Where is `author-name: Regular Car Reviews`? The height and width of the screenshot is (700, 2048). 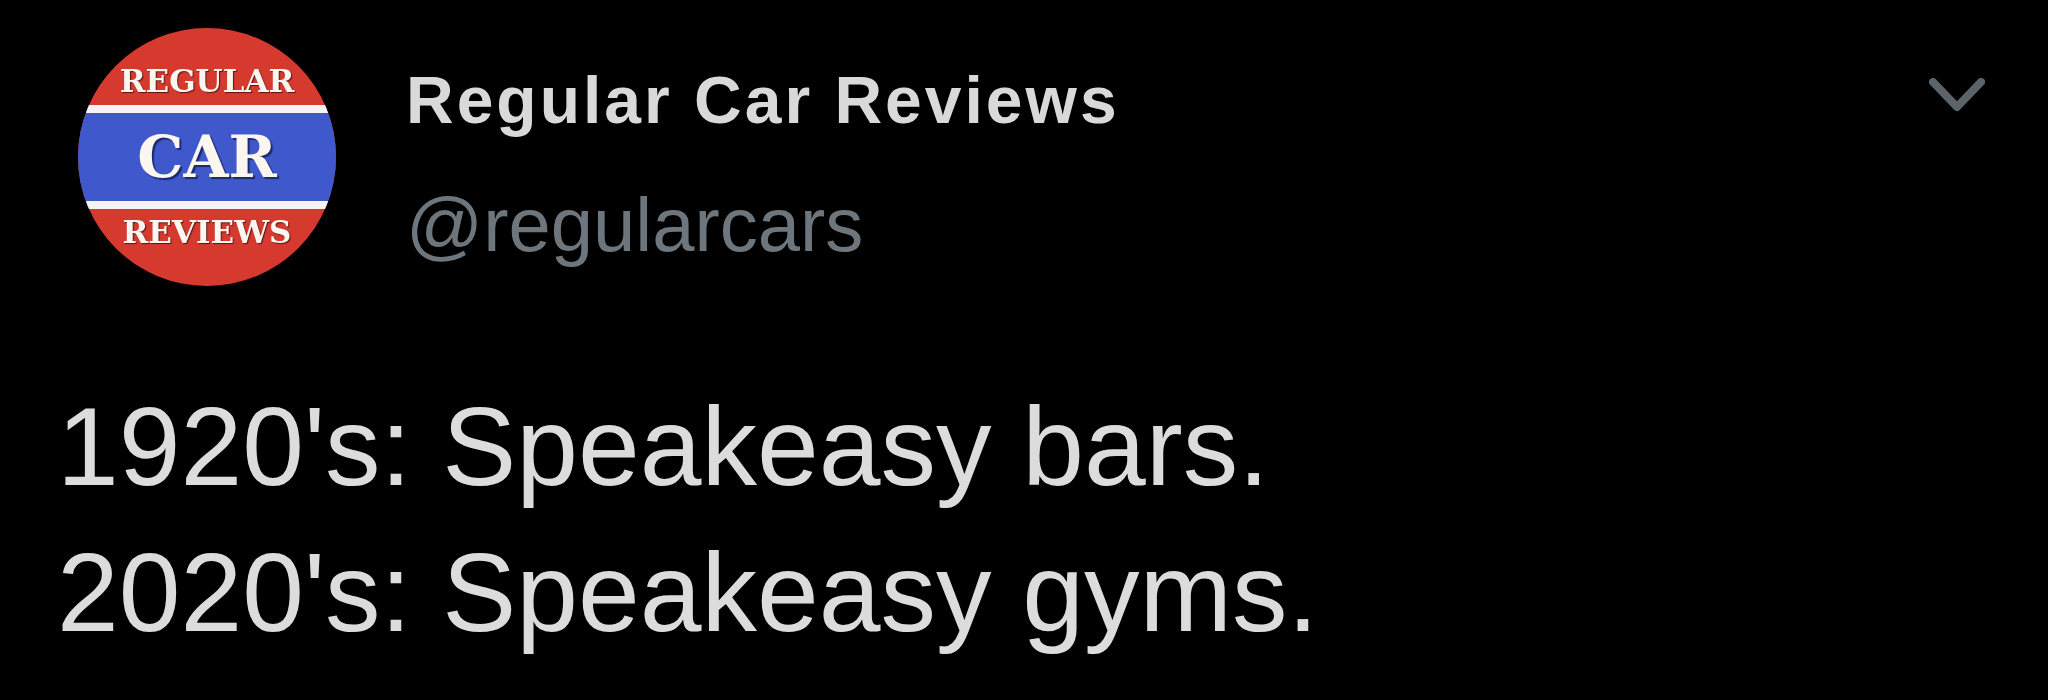 author-name: Regular Car Reviews is located at coordinates (763, 100).